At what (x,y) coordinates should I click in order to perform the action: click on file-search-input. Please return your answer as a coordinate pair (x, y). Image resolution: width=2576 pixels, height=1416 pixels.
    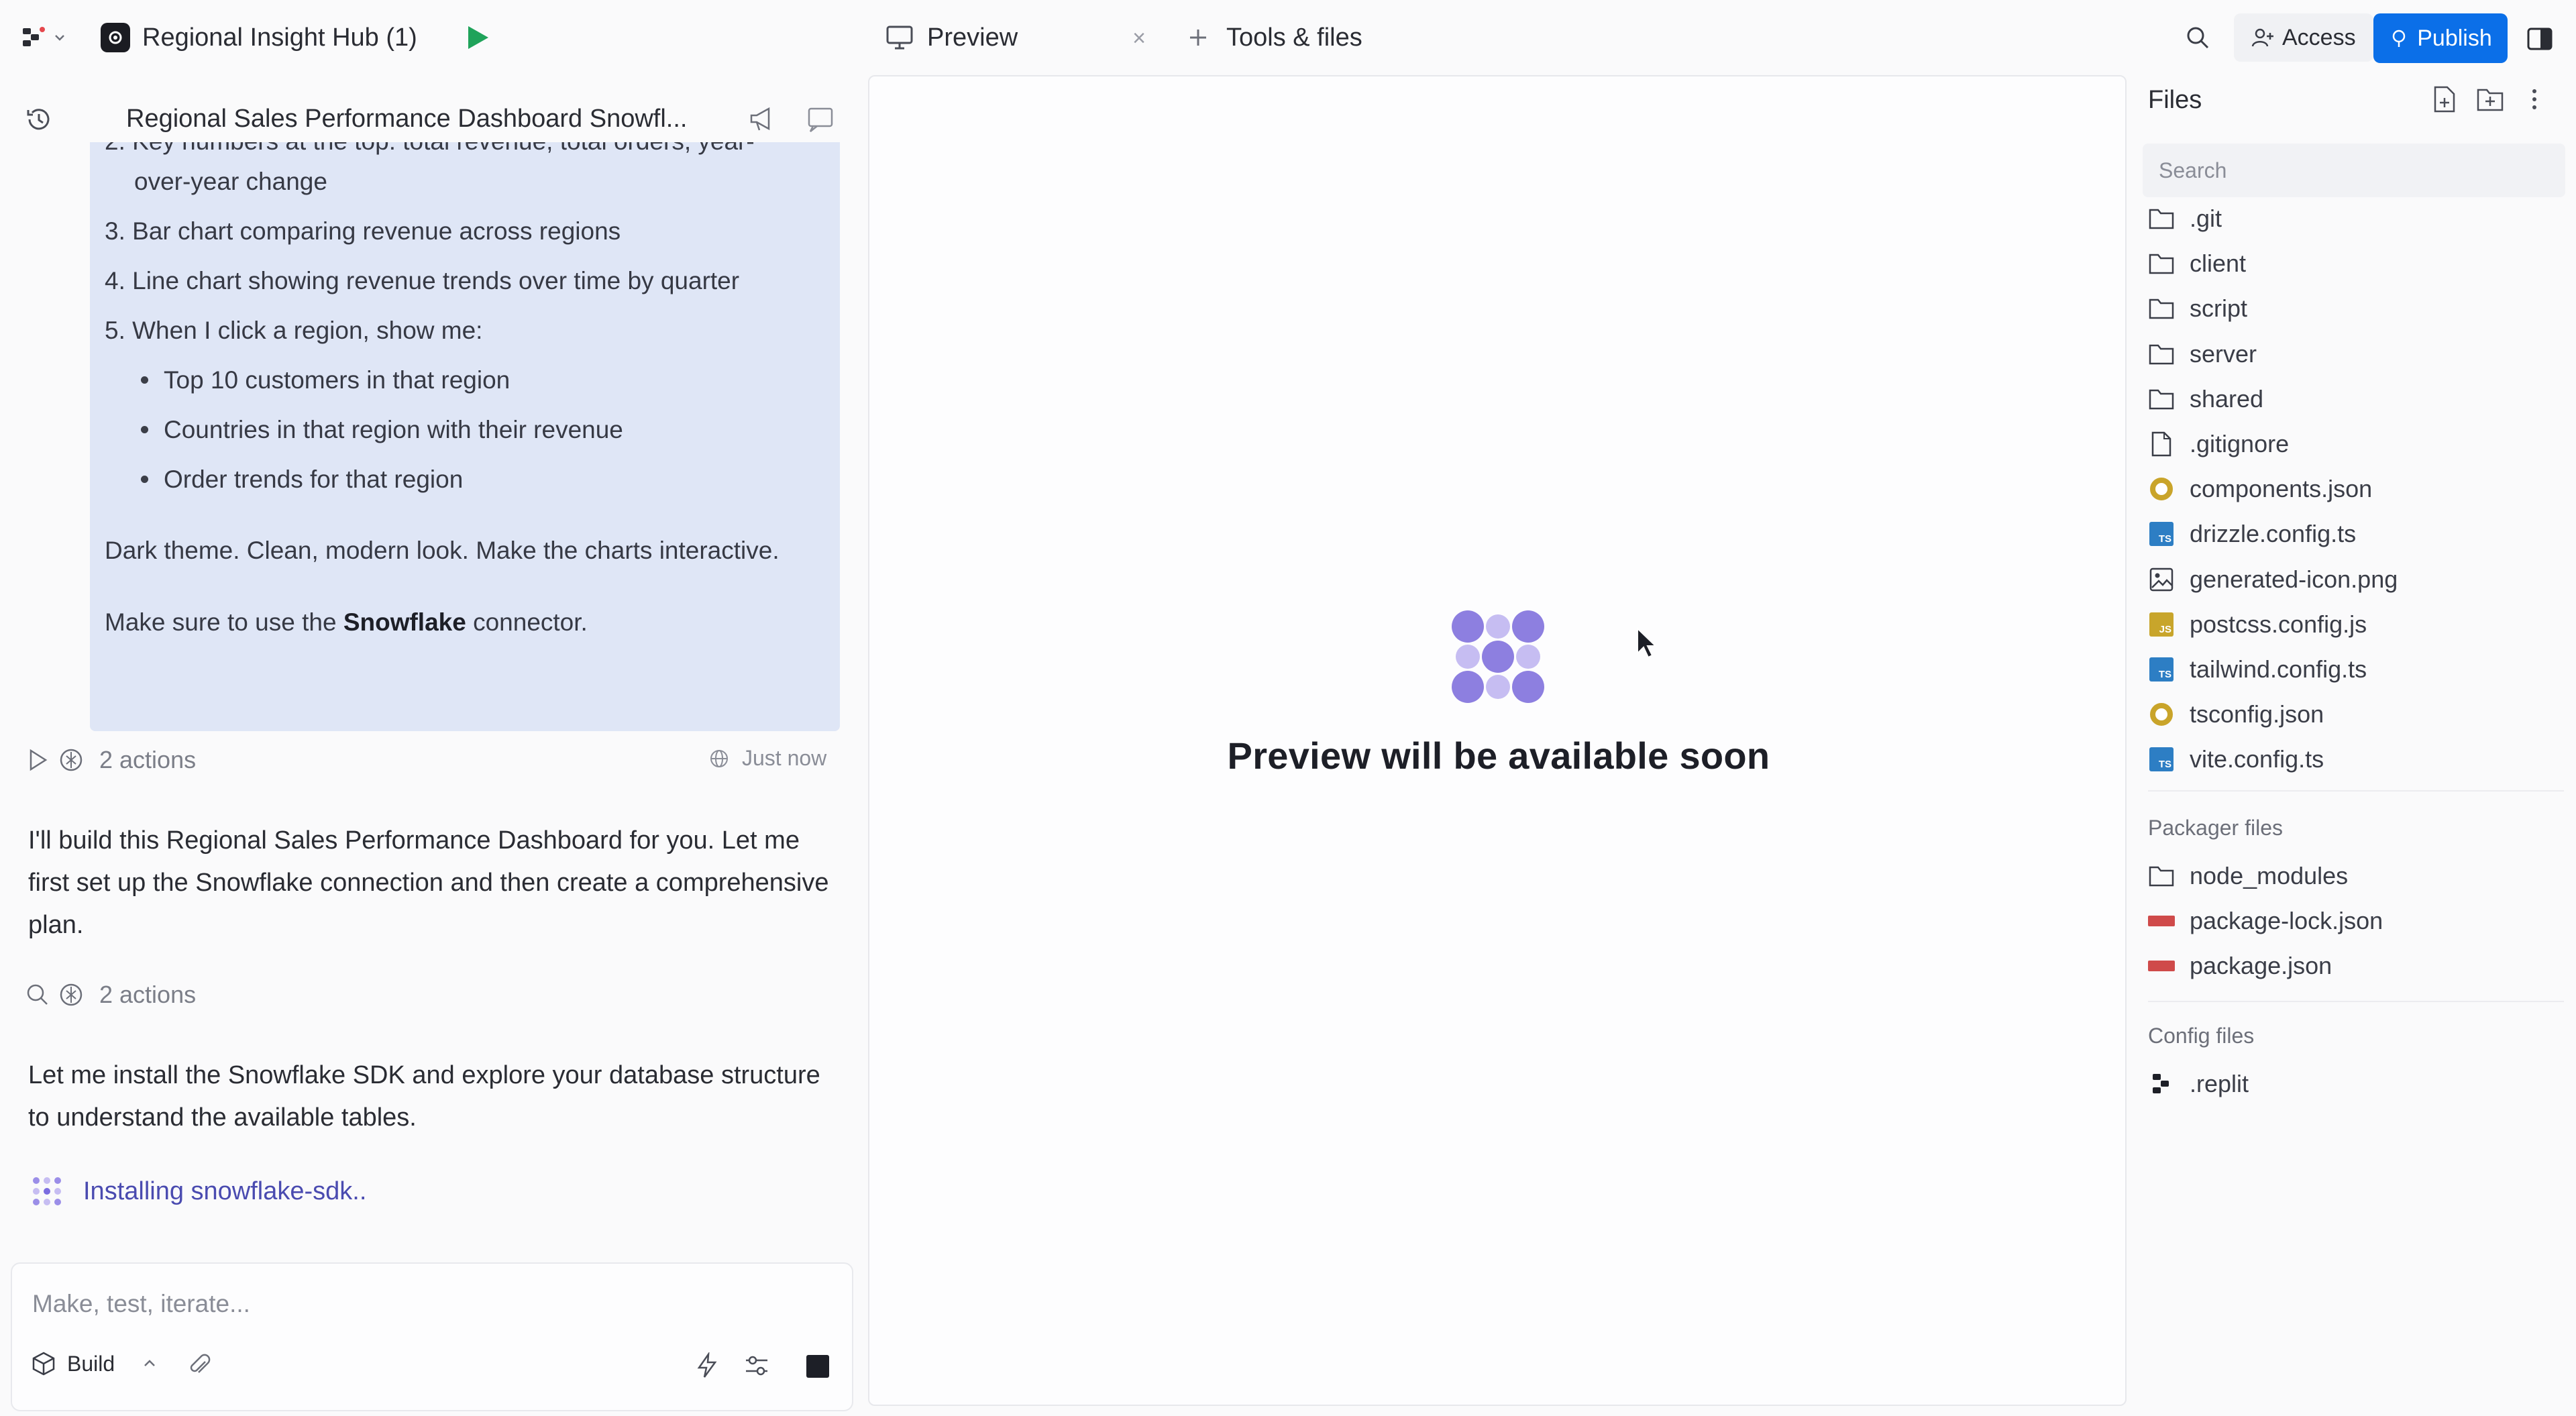
    Looking at the image, I should click on (2354, 170).